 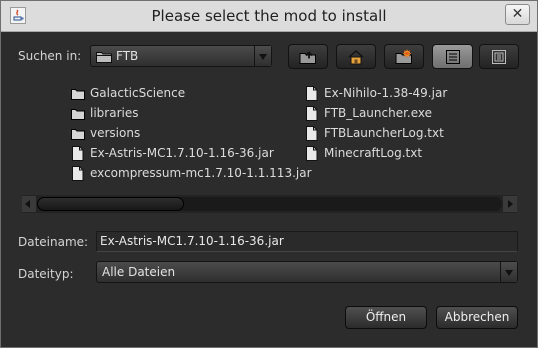 I want to click on filetype-combo: Alle Dateien, so click(x=307, y=272).